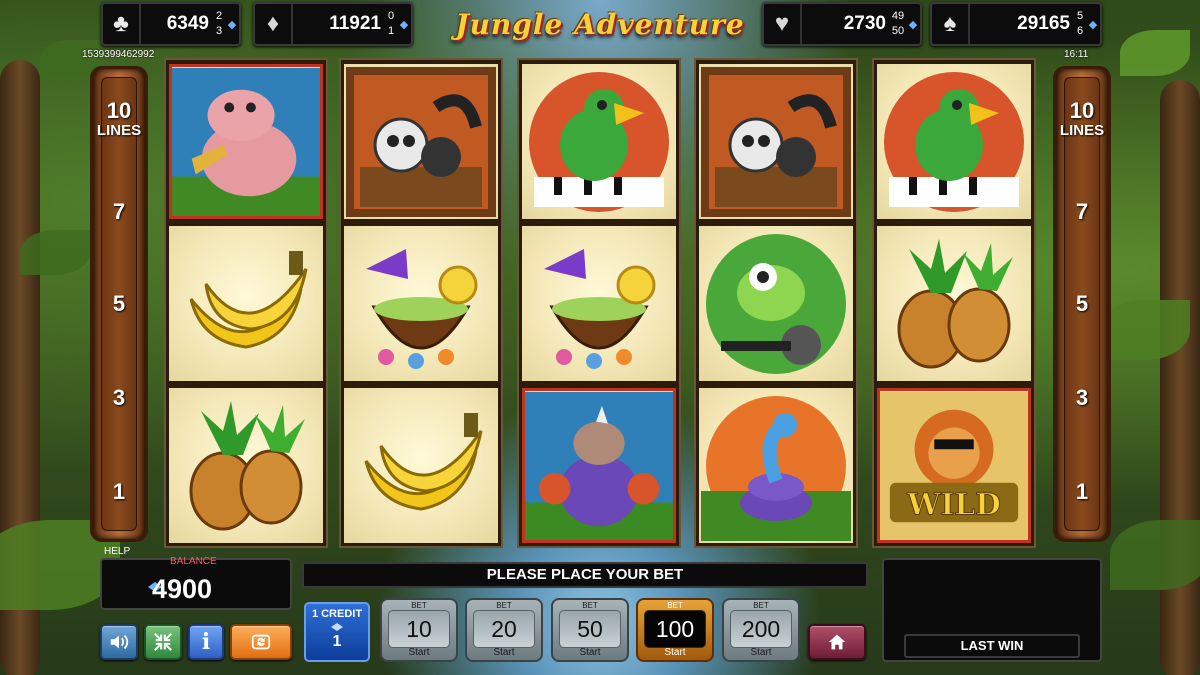 This screenshot has height=675, width=1200. I want to click on lines-panel-right: 10 LINES 7 5 3 1, so click(1082, 304).